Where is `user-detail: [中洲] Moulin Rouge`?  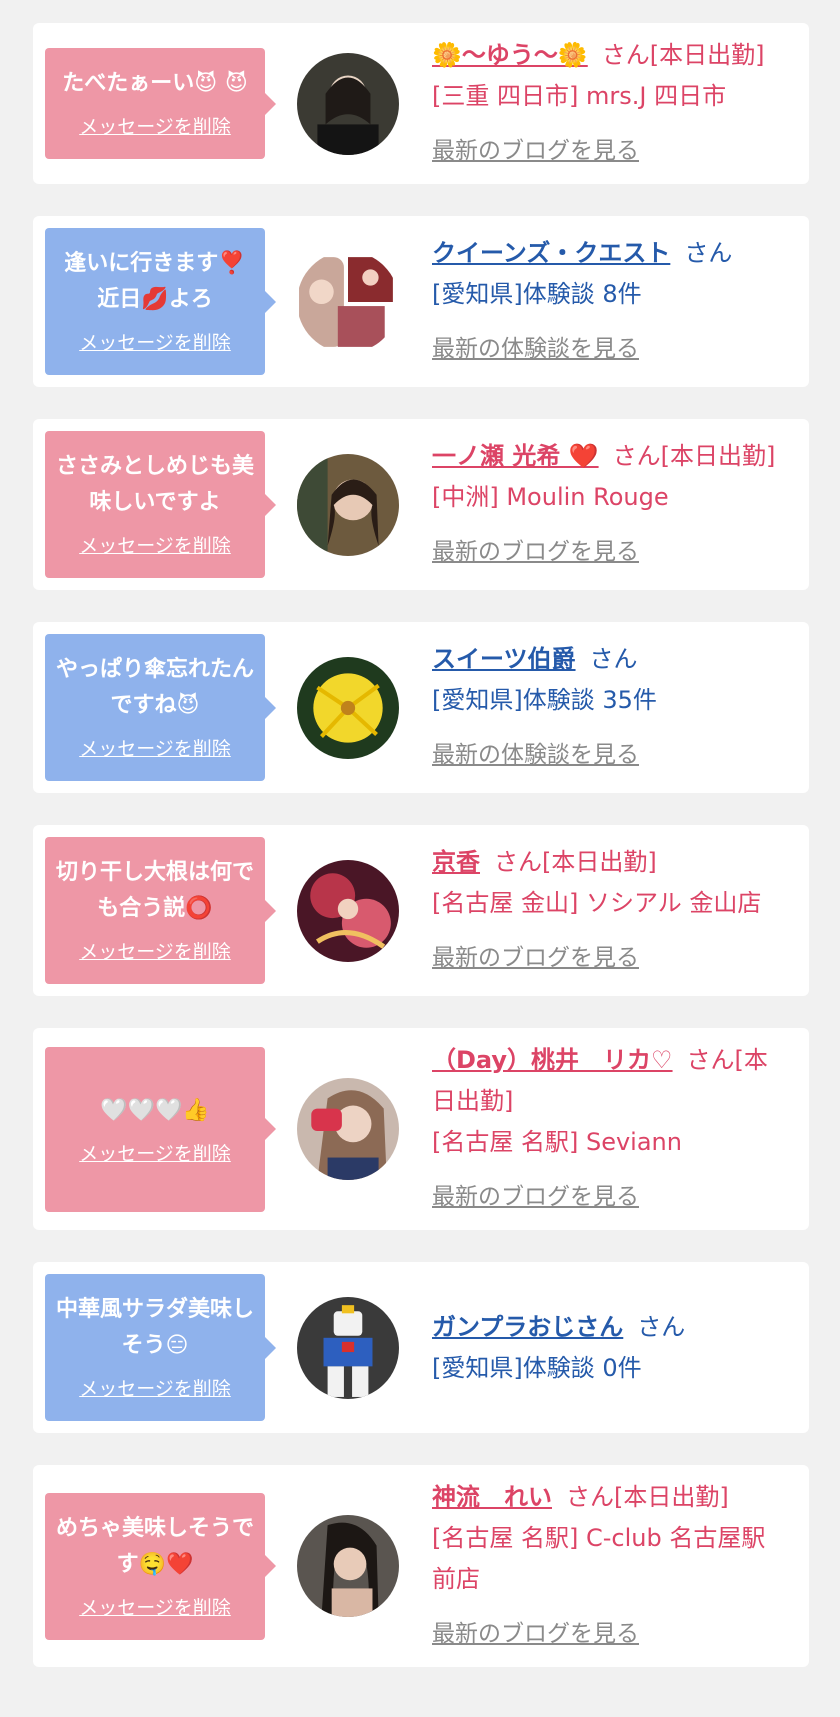
user-detail: [中洲] Moulin Rouge is located at coordinates (550, 497).